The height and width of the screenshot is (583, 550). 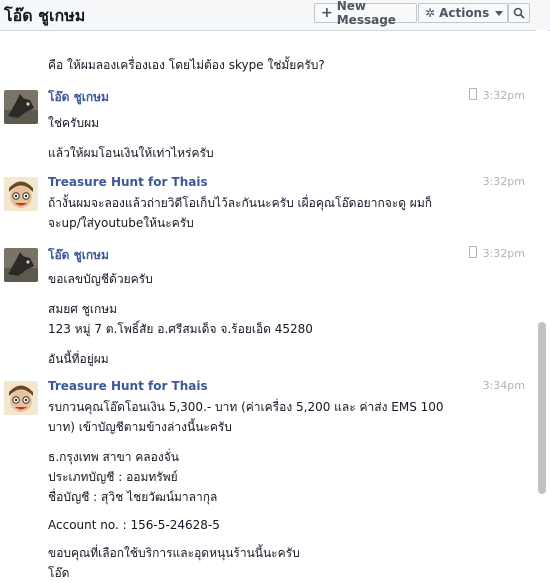 I want to click on new-message-button: + New Message, so click(x=365, y=13).